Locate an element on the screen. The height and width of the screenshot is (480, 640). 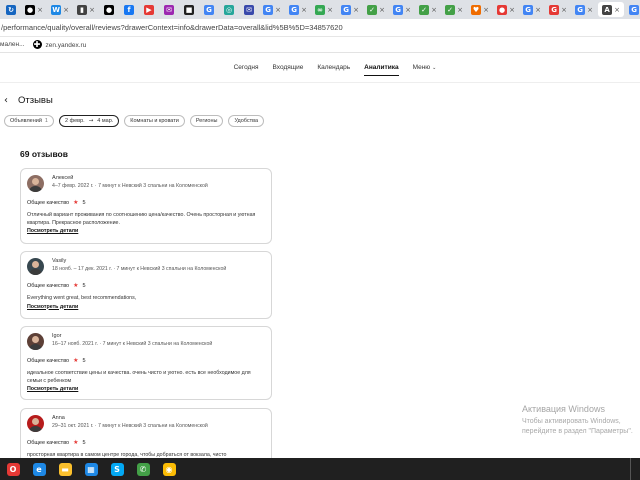
filter-listings: Объявлений 1 is located at coordinates (29, 121).